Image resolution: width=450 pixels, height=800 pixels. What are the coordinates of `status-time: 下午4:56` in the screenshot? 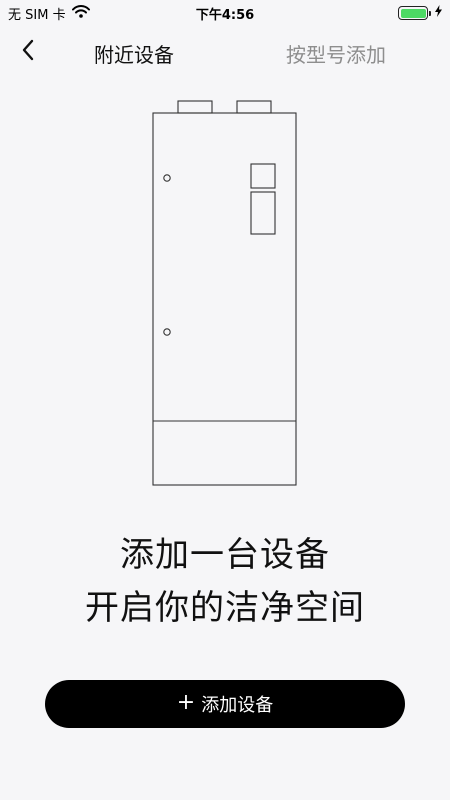 It's located at (225, 15).